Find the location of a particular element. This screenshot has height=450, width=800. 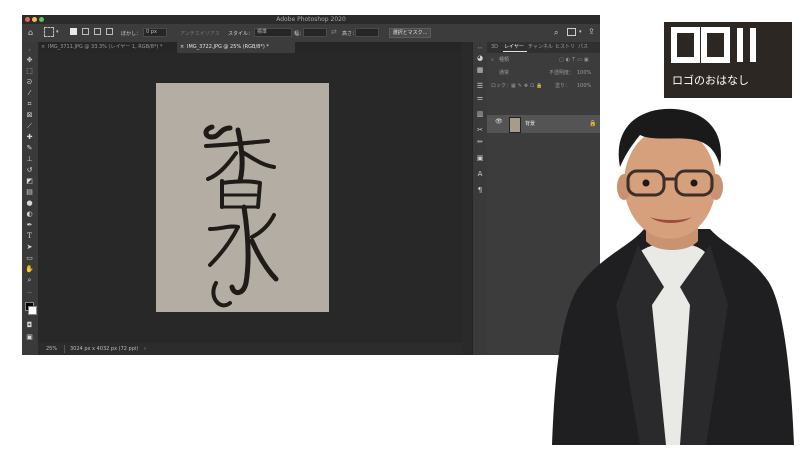

zoom-icon: ⌕ is located at coordinates (29, 280).